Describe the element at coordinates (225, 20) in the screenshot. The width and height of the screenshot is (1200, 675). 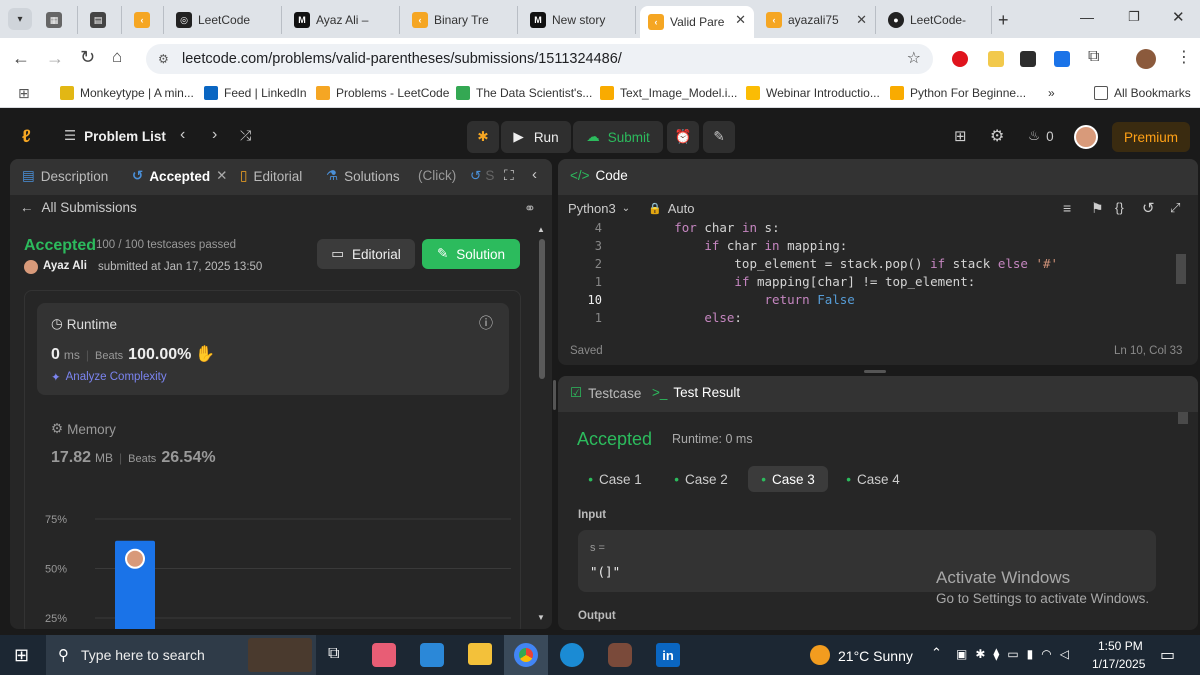
I see `browser-tab: ◎LeetCode` at that location.